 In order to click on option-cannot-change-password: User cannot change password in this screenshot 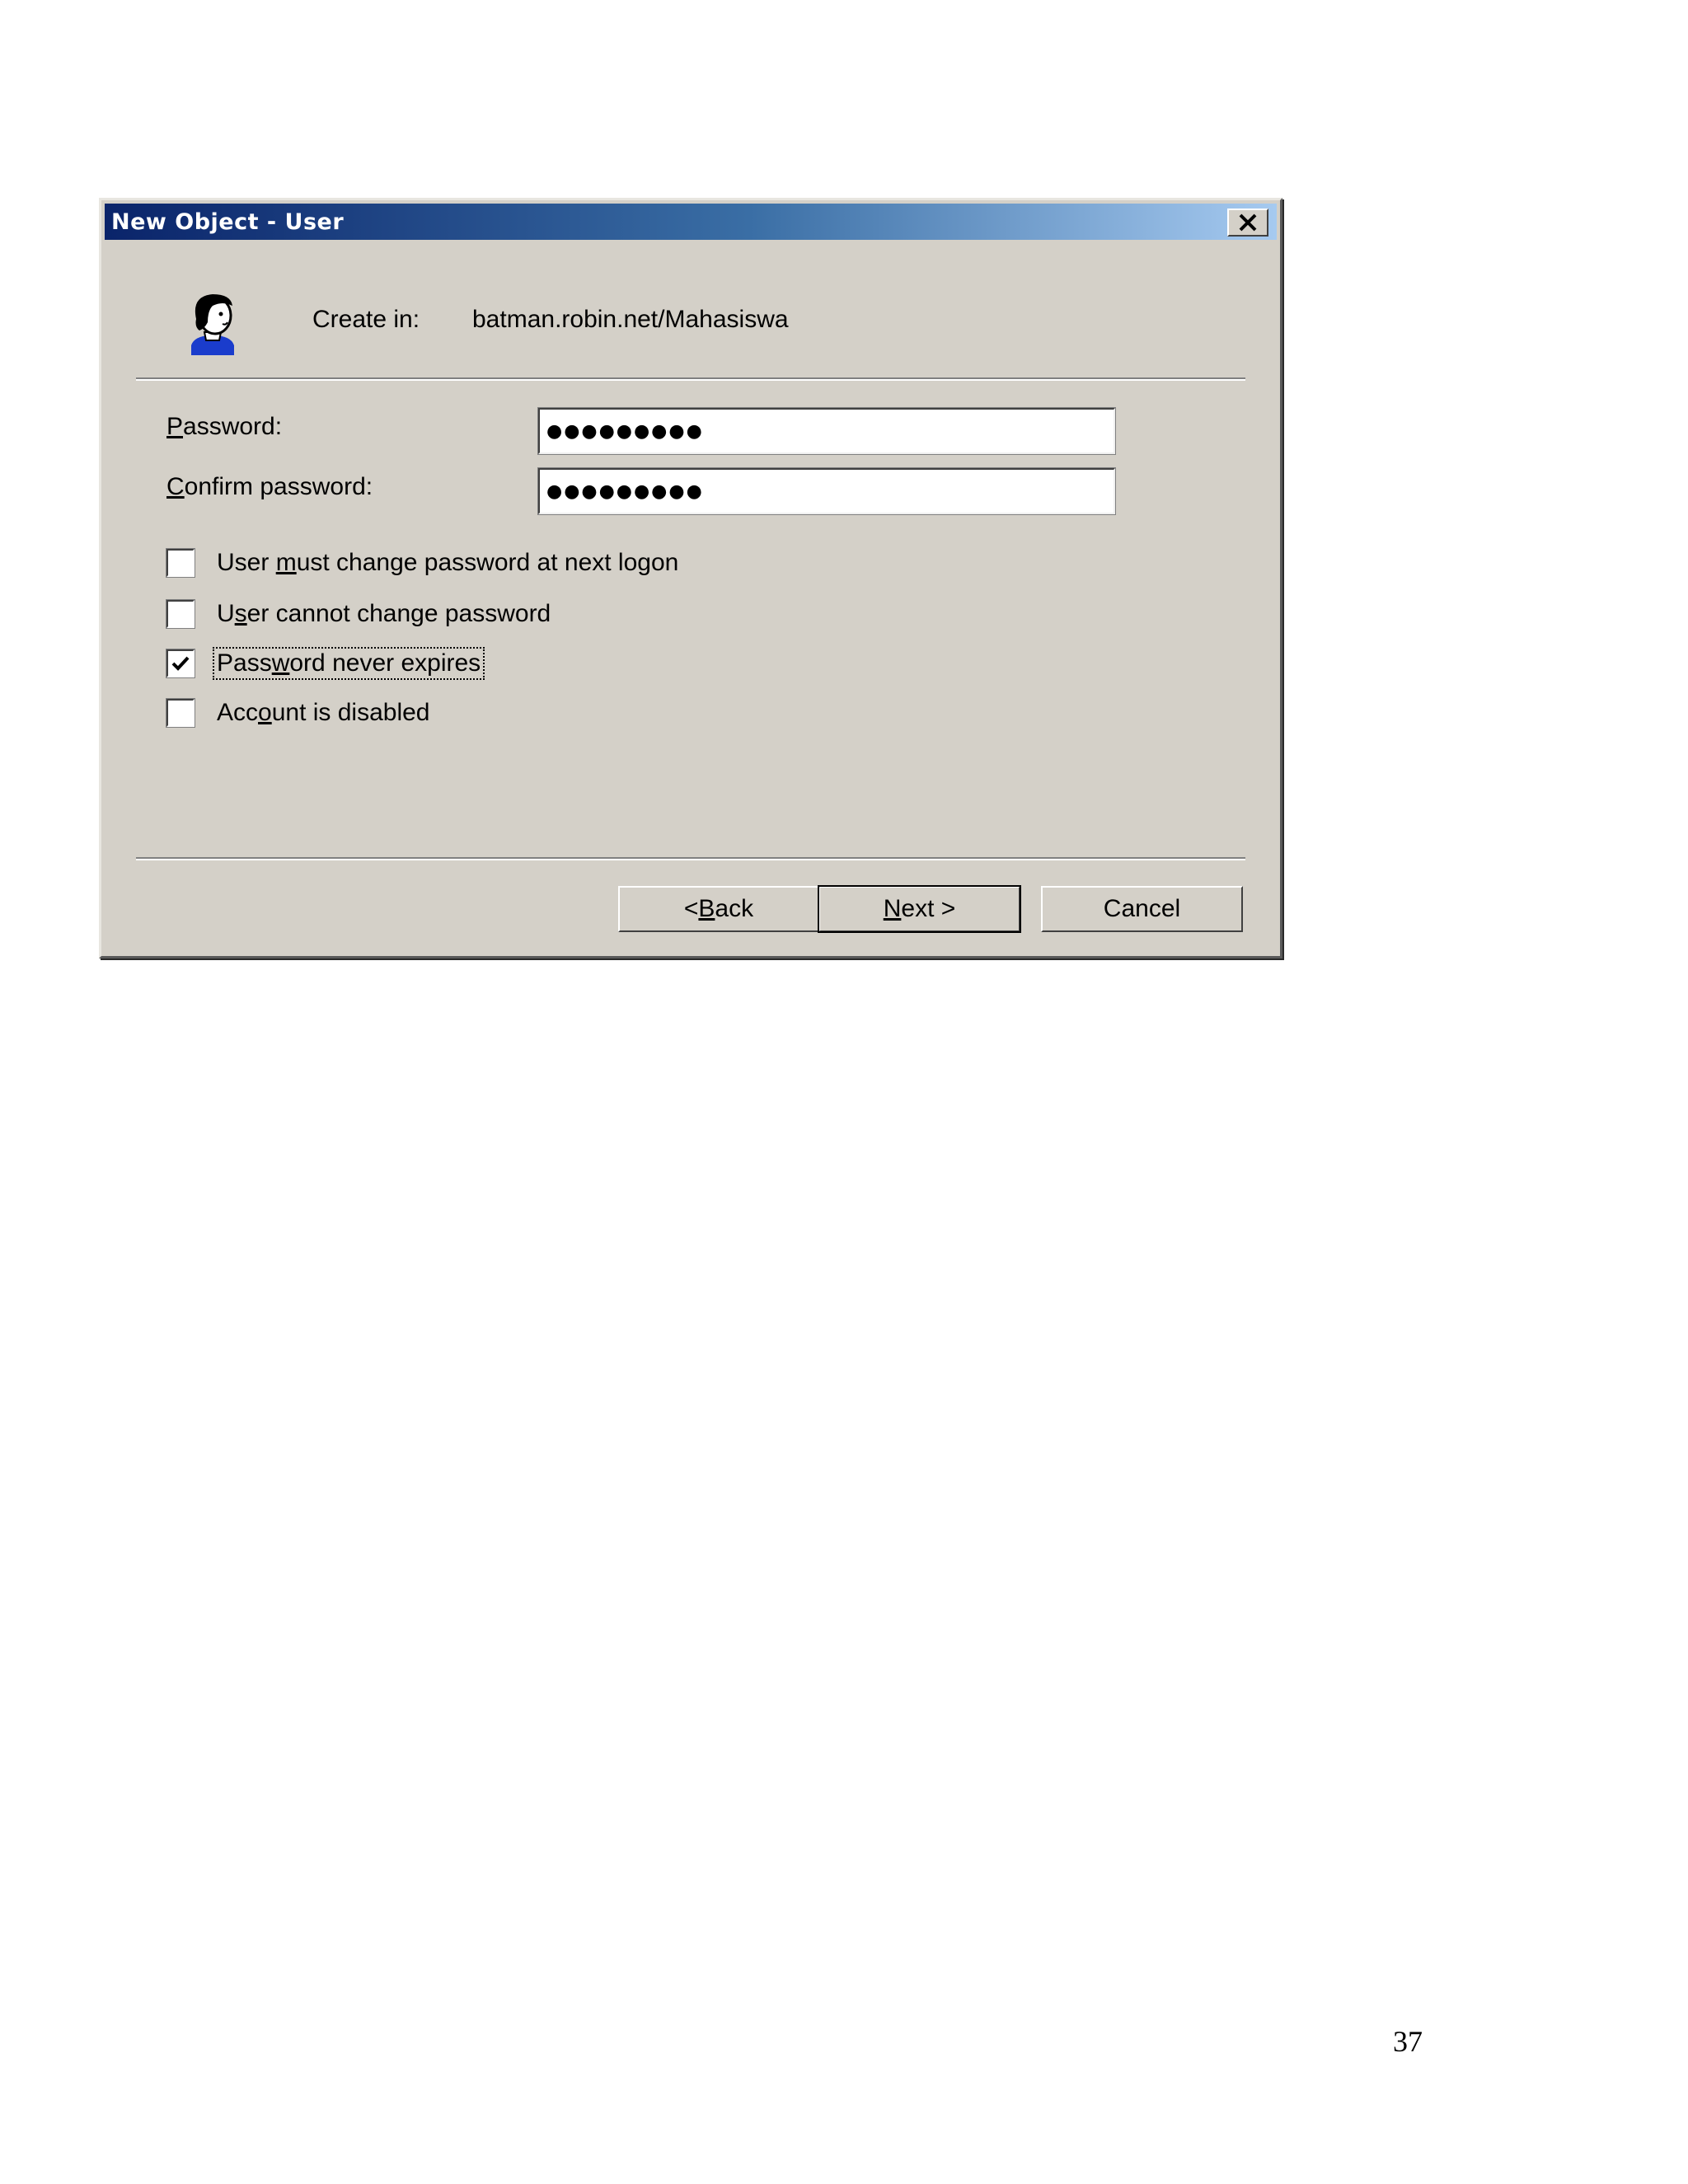, I will do `click(359, 614)`.